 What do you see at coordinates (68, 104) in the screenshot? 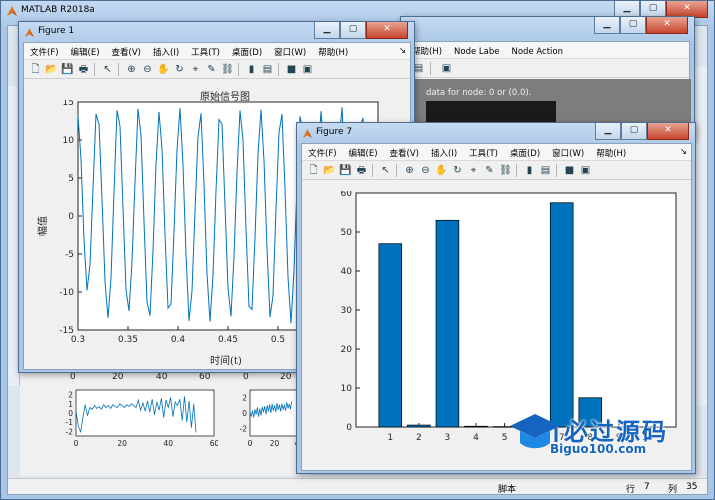
I see `y-tick-label: 15` at bounding box center [68, 104].